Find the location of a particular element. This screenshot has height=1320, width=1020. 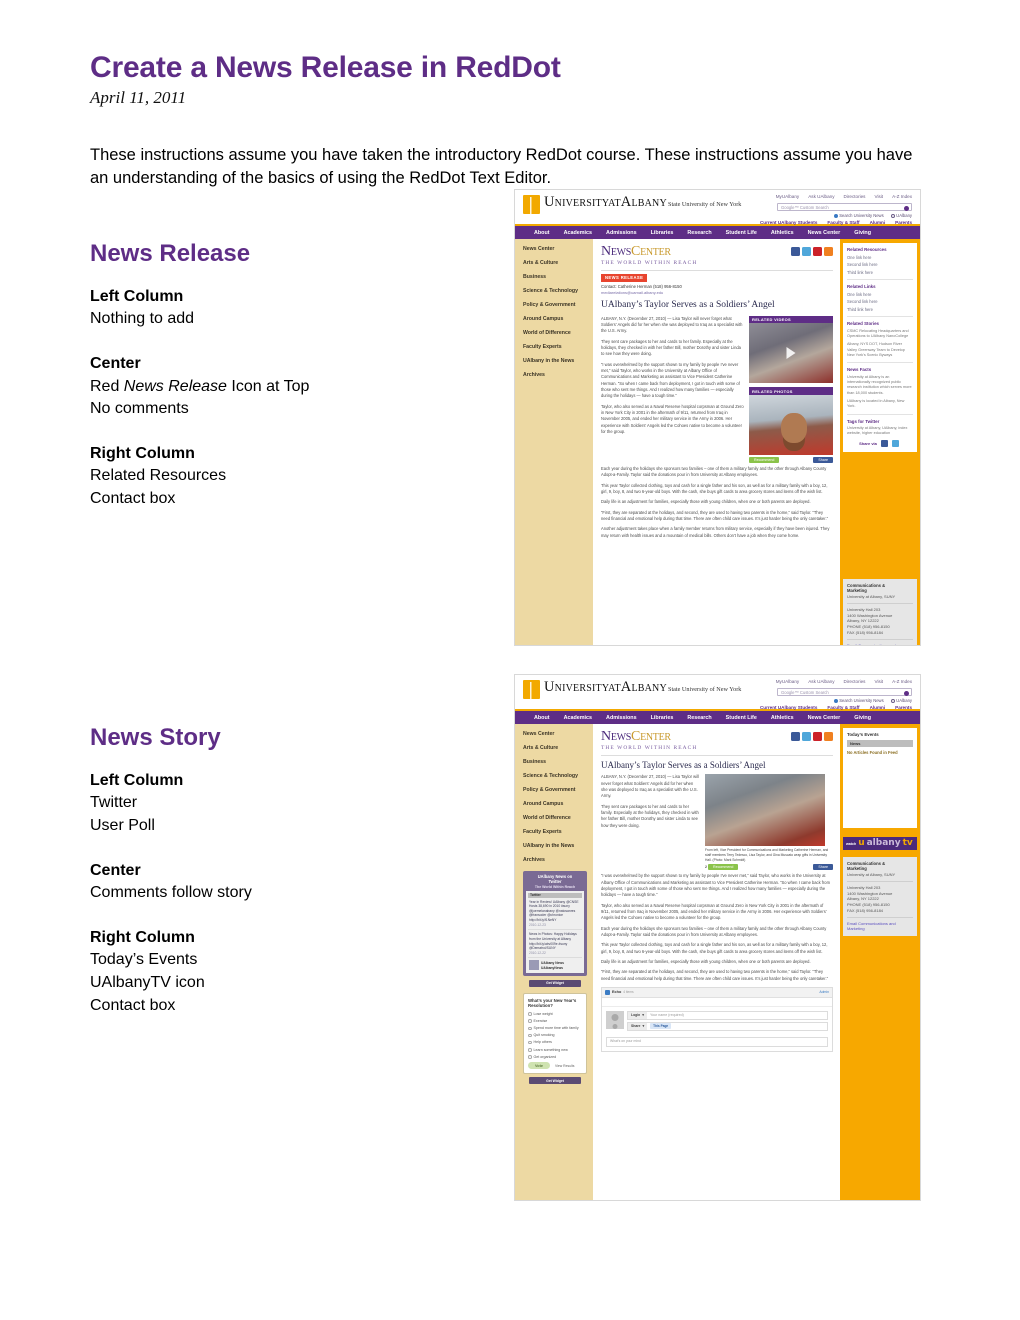

util-link-ask: Ask UAlbany is located at coordinates (821, 196).